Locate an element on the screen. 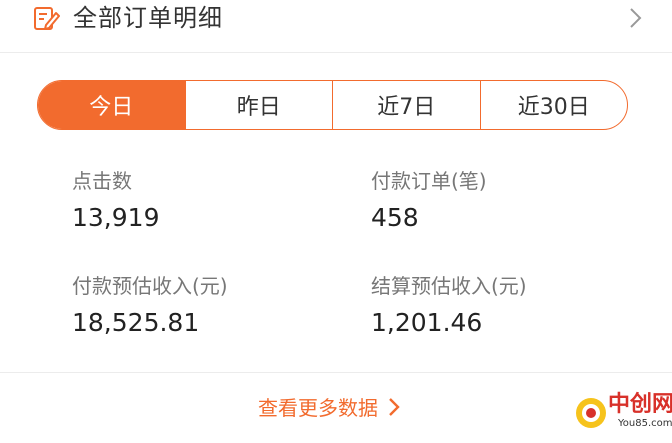 The height and width of the screenshot is (443, 672). date-range-tabs: 今日 昨日 近7日 近30日 is located at coordinates (332, 105).